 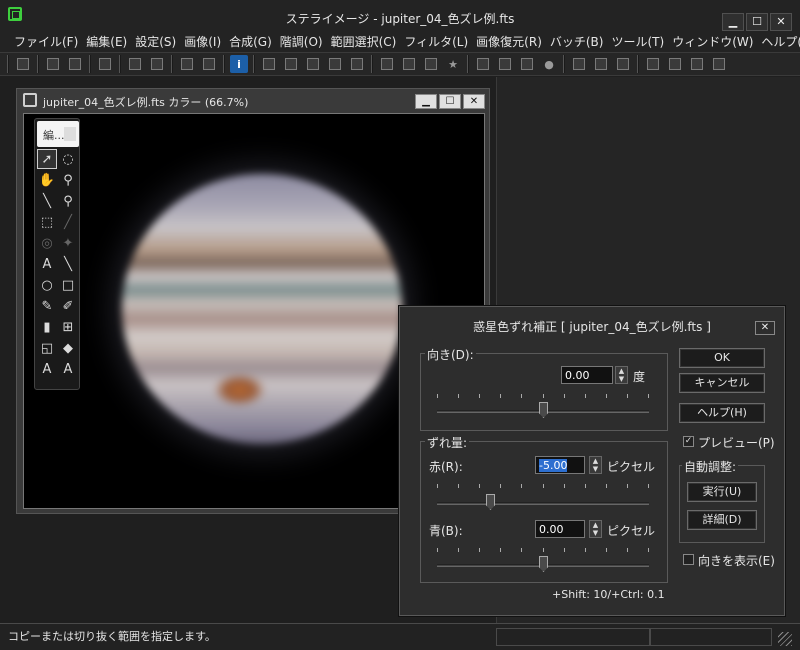 What do you see at coordinates (712, 43) in the screenshot?
I see `menu-window: ウィンドウ(W)` at bounding box center [712, 43].